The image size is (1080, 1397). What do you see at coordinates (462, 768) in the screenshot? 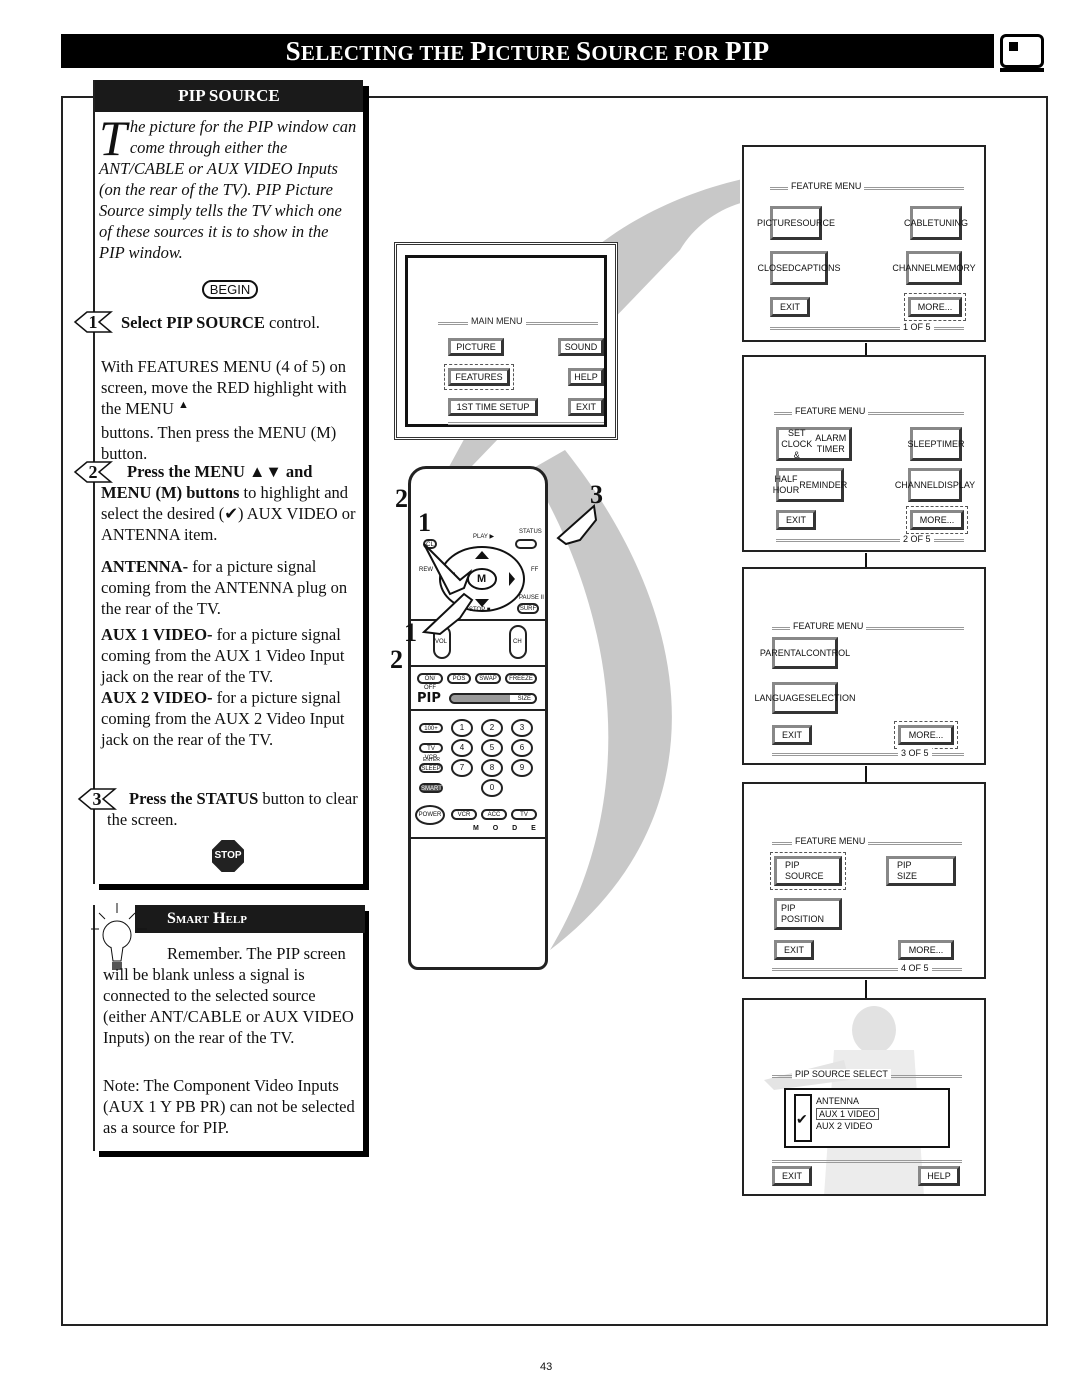
I see `digit-button: 7` at bounding box center [462, 768].